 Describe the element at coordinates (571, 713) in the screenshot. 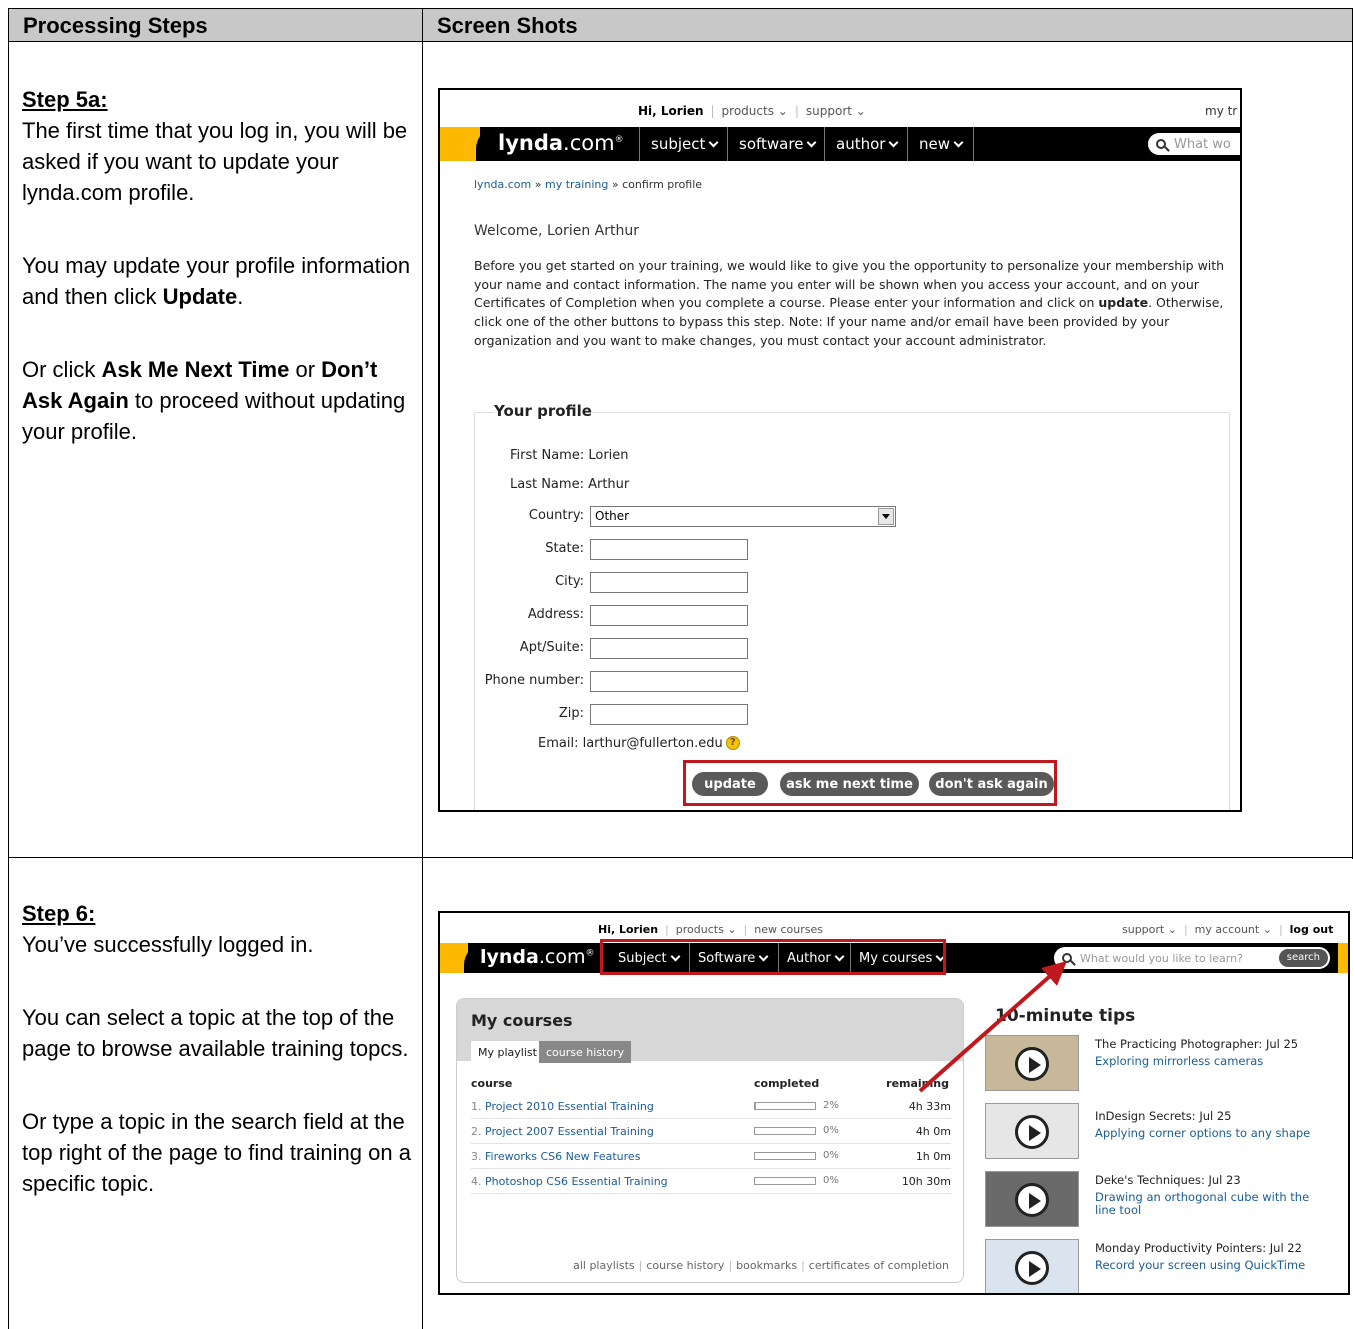

I see `zip-label: Zip:` at that location.